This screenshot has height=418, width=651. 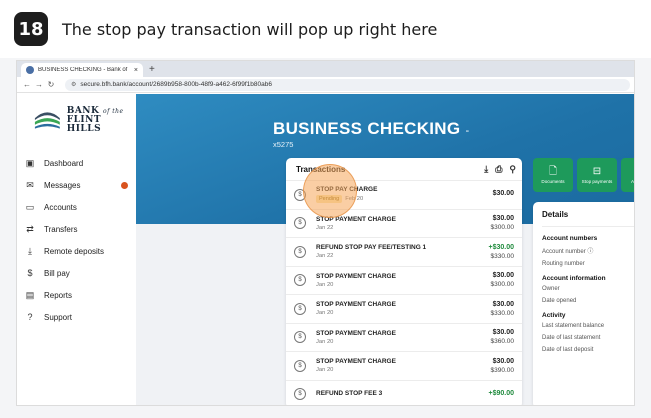 I want to click on sidebar-item-label: Accounts, so click(x=60, y=207).